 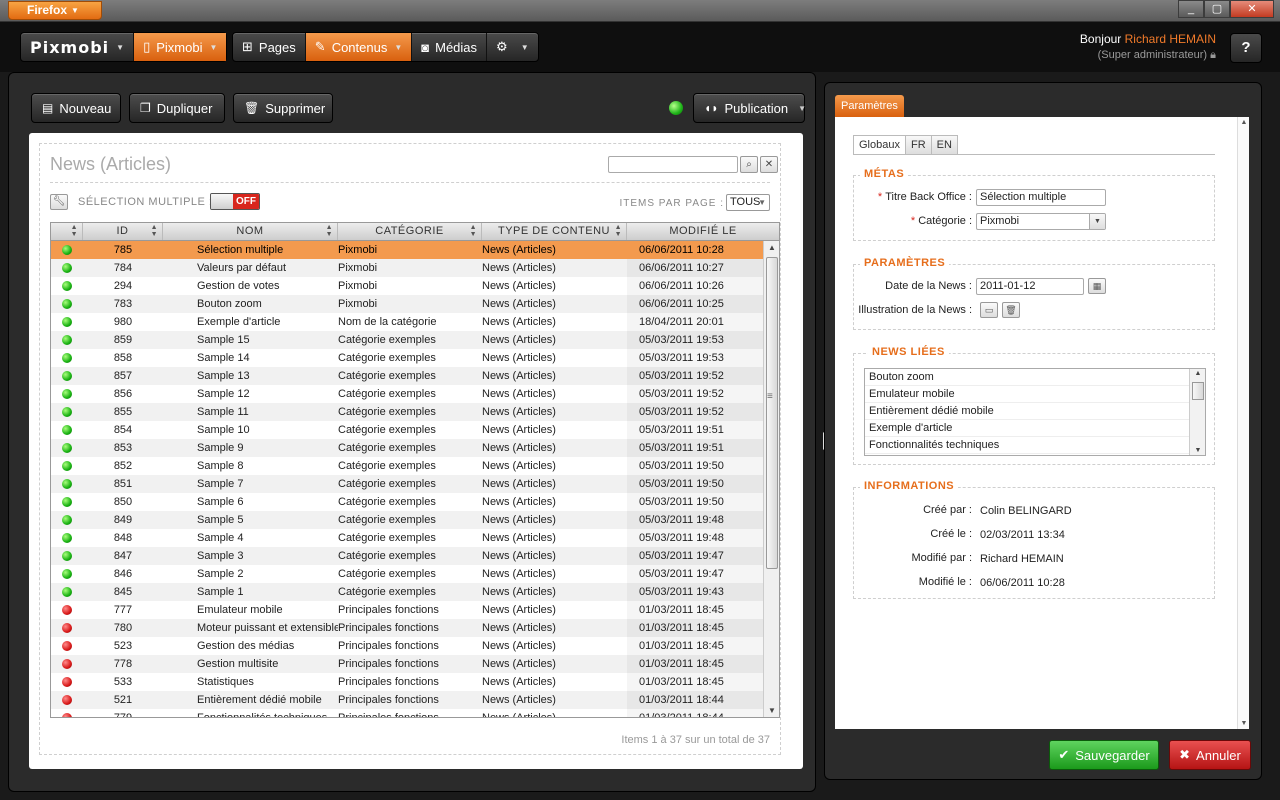 I want to click on maximize-button: ▢, so click(x=1217, y=9).